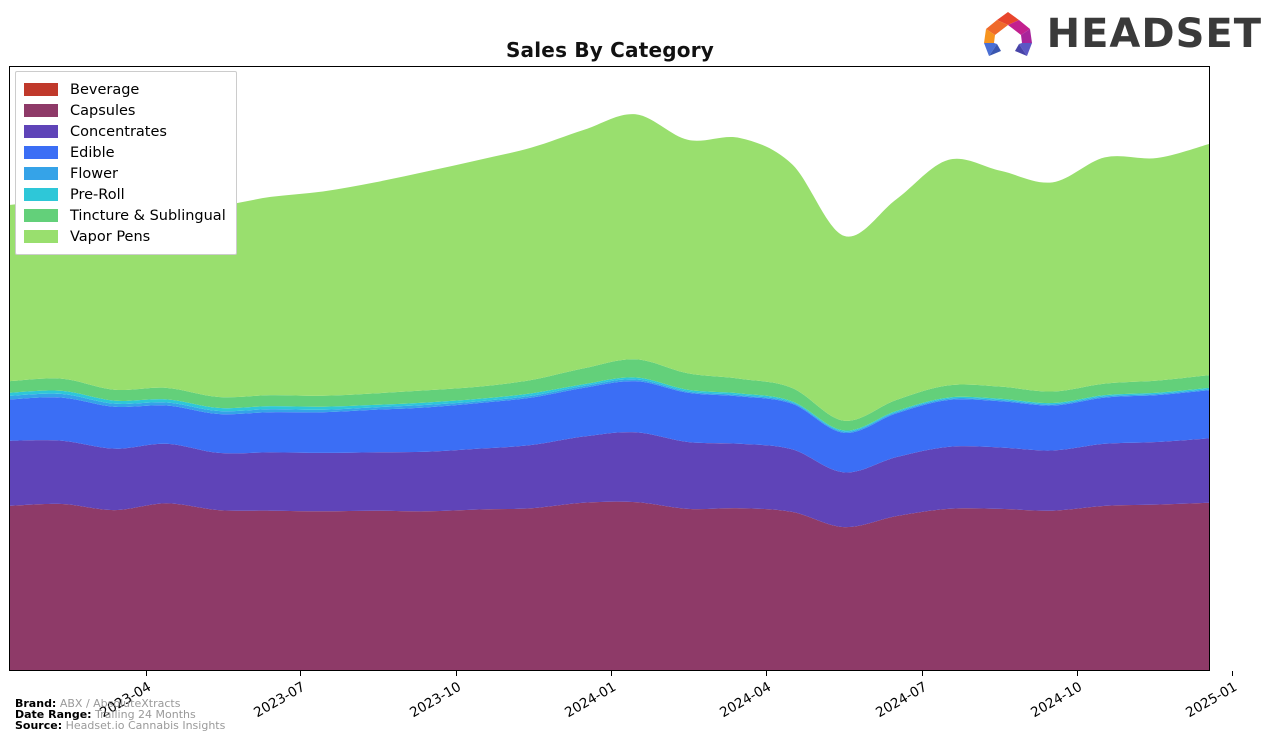  I want to click on headset-horseshoe-icon, so click(1007, 34).